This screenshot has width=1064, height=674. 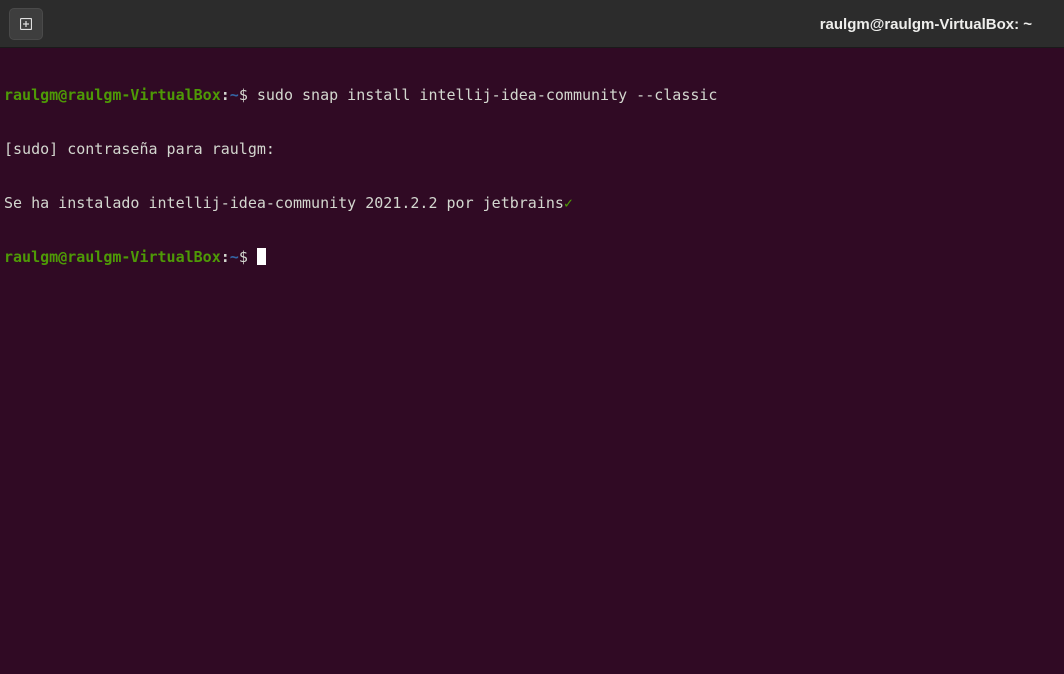 I want to click on new-tab-icon, so click(x=26, y=24).